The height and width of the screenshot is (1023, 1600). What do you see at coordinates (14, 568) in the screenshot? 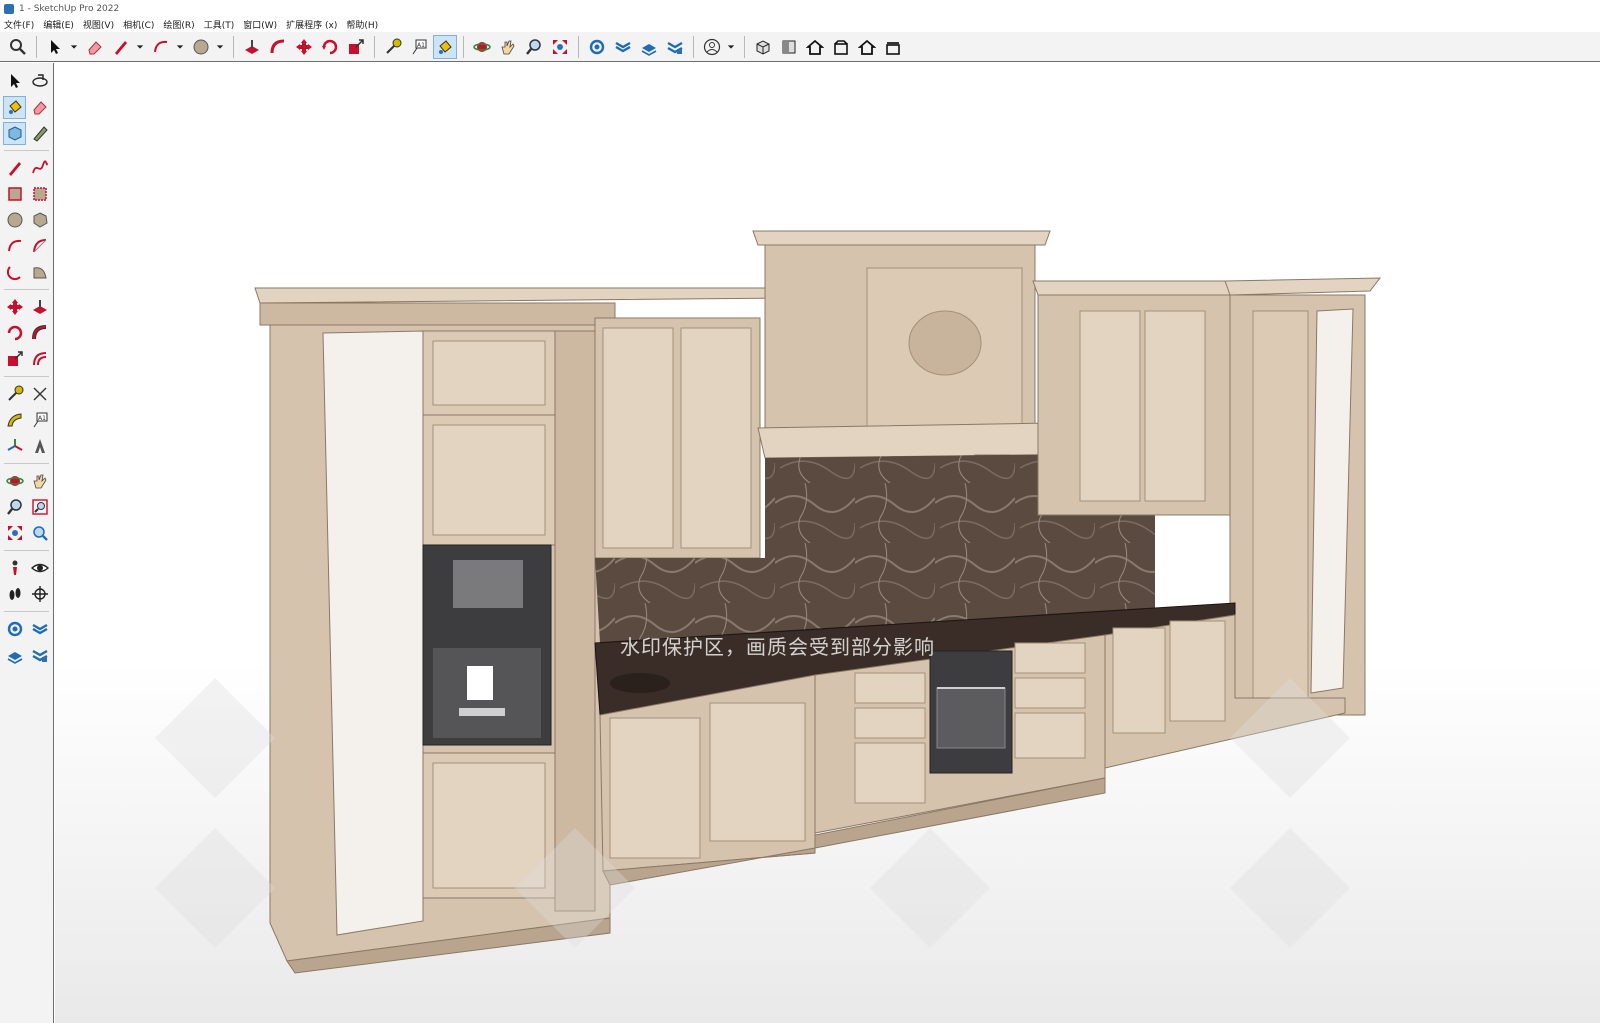
I see `position-camera-icon` at bounding box center [14, 568].